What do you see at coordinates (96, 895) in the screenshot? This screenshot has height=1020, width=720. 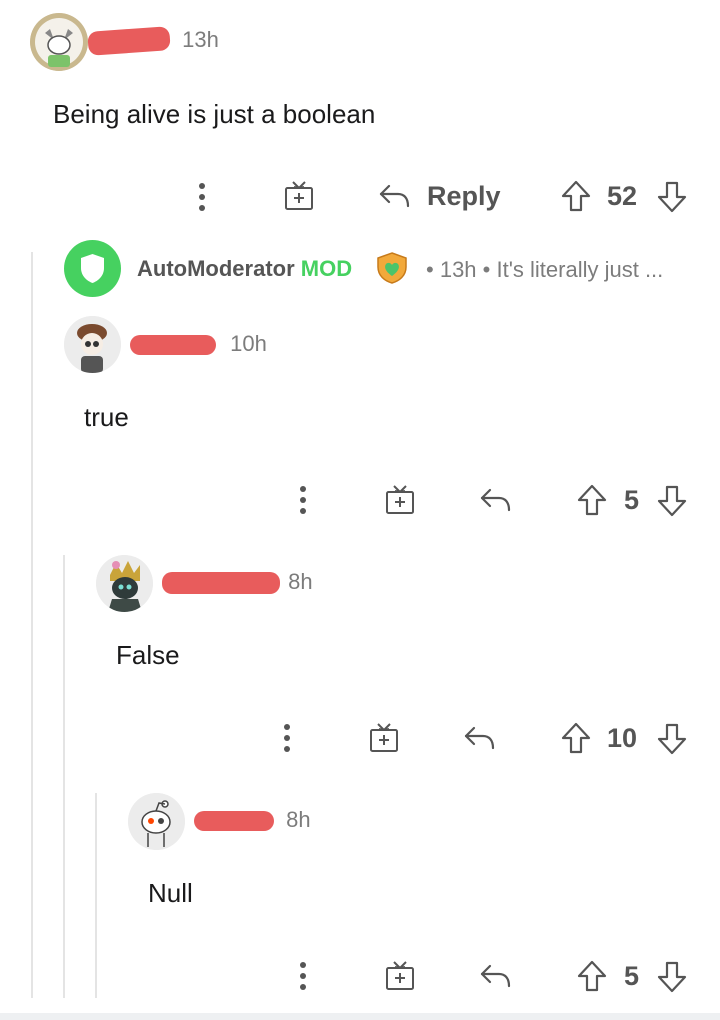 I see `thread-line-level3` at bounding box center [96, 895].